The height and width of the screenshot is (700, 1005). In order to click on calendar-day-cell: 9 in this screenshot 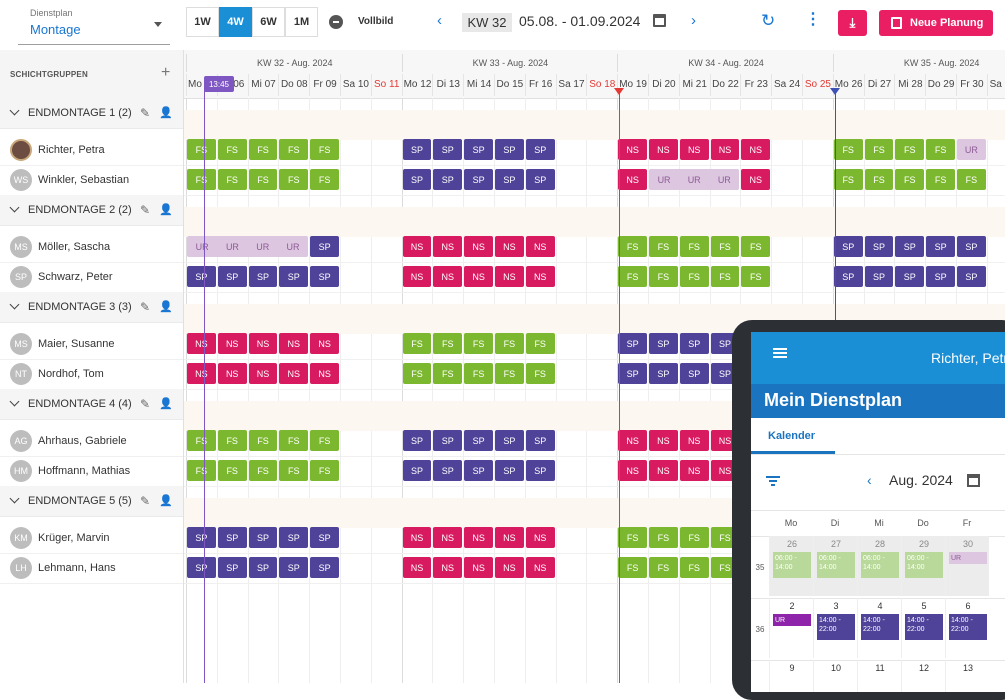, I will do `click(791, 676)`.